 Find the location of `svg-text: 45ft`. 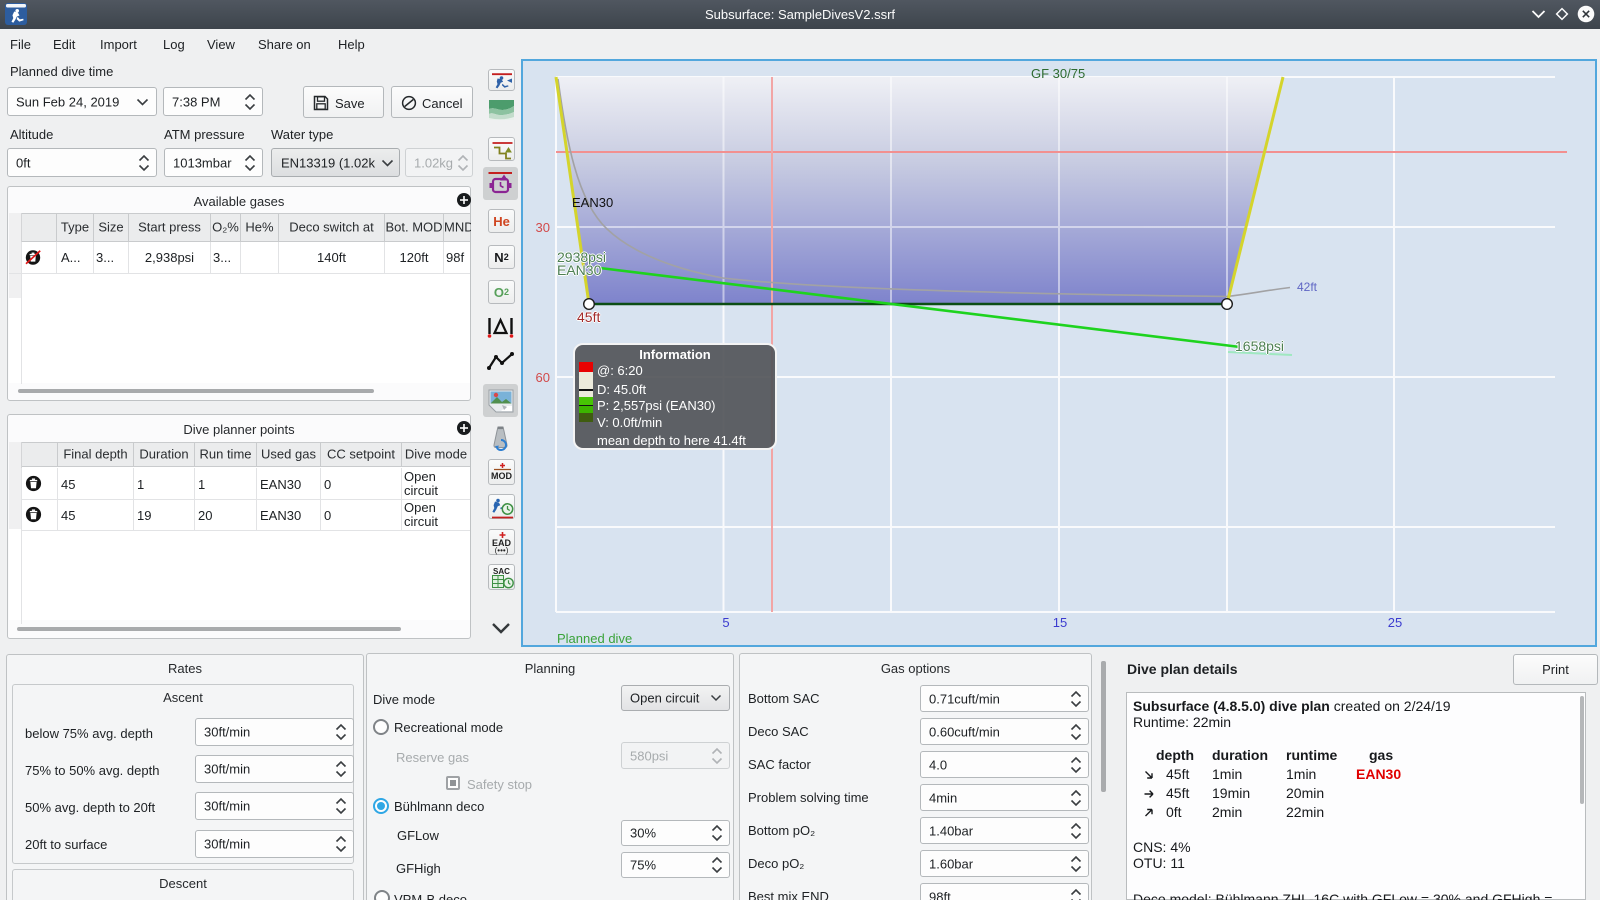

svg-text: 45ft is located at coordinates (588, 317).